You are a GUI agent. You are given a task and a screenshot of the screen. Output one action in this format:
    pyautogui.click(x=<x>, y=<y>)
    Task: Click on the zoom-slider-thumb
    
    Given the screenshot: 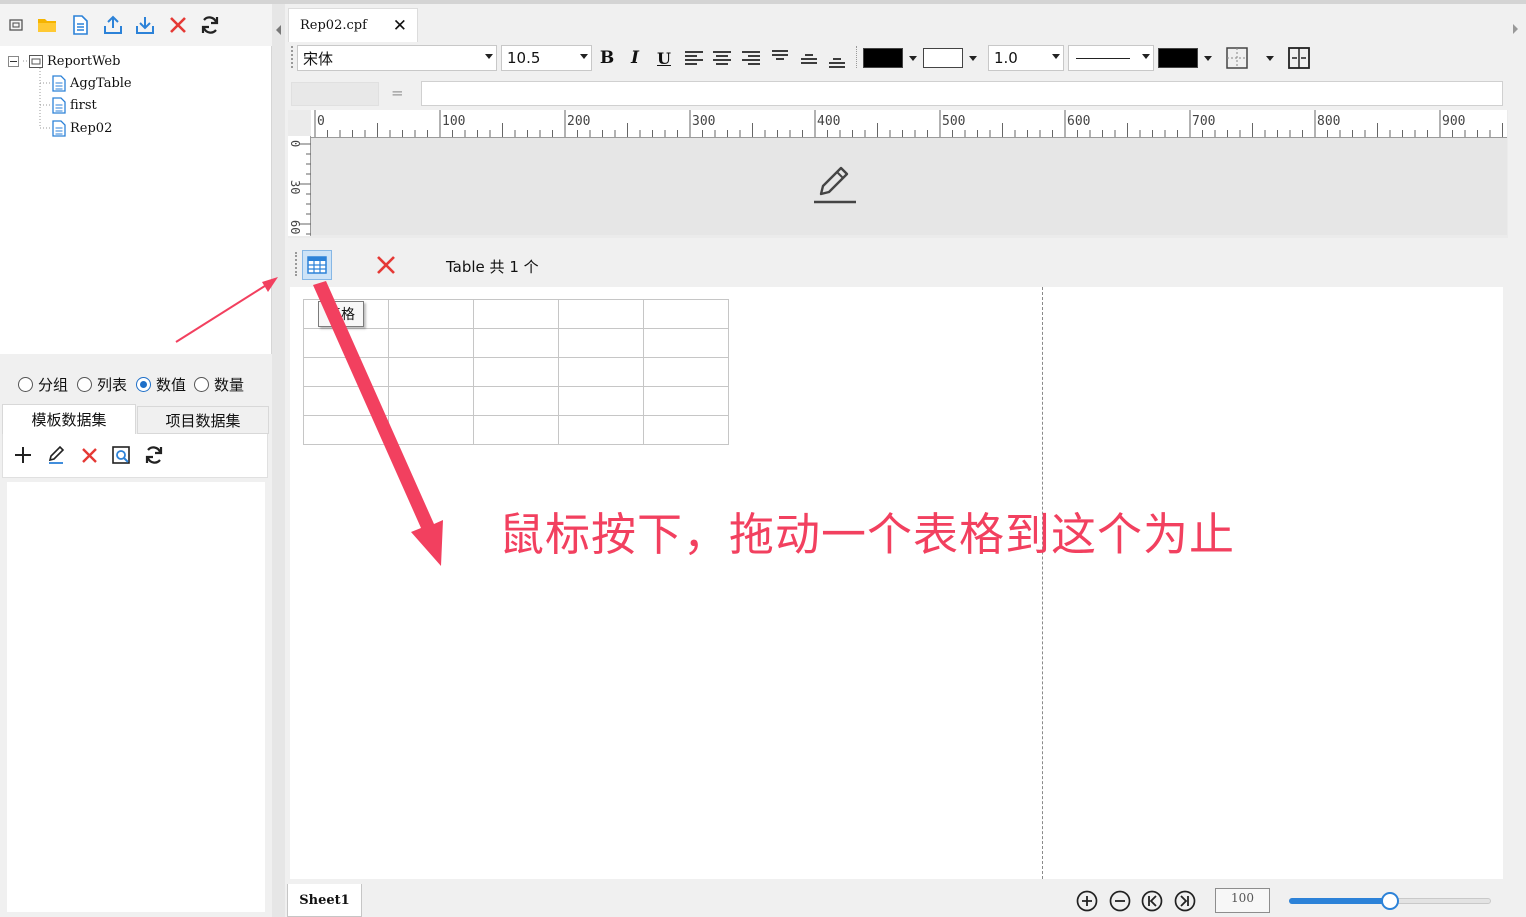 What is the action you would take?
    pyautogui.click(x=1390, y=901)
    